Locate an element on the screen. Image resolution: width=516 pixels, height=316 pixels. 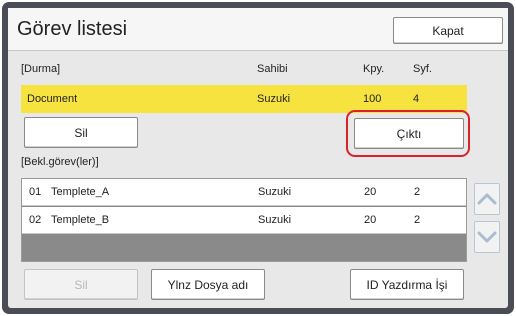
column-header-owner: Sahibi is located at coordinates (272, 69).